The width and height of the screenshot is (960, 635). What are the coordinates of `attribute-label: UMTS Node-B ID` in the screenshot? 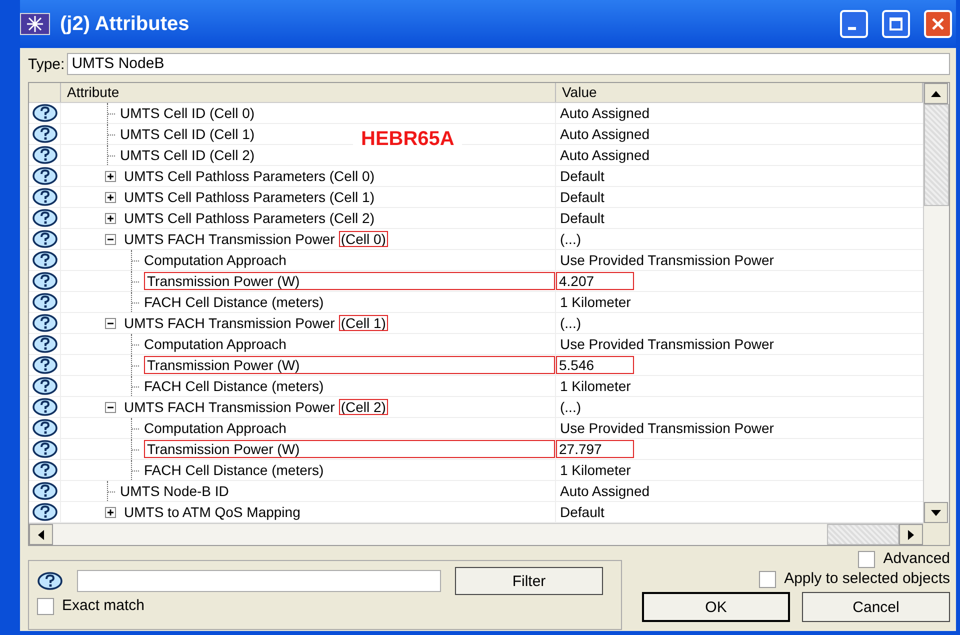 It's located at (174, 491).